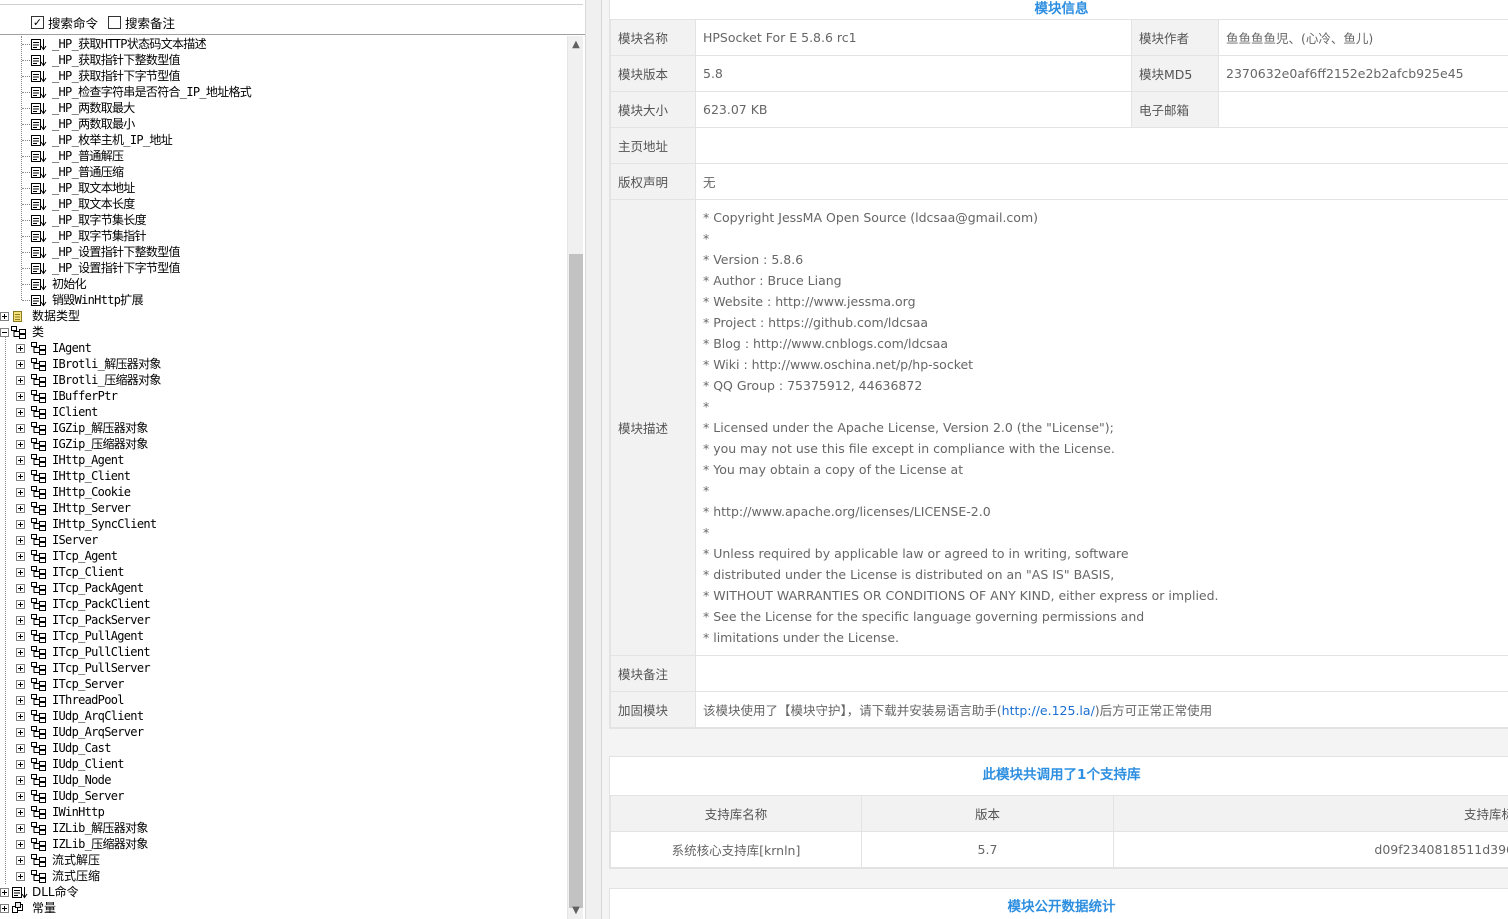 The height and width of the screenshot is (919, 1508). Describe the element at coordinates (283, 444) in the screenshot. I see `tree-item-class: IGZip_压缩器对象` at that location.